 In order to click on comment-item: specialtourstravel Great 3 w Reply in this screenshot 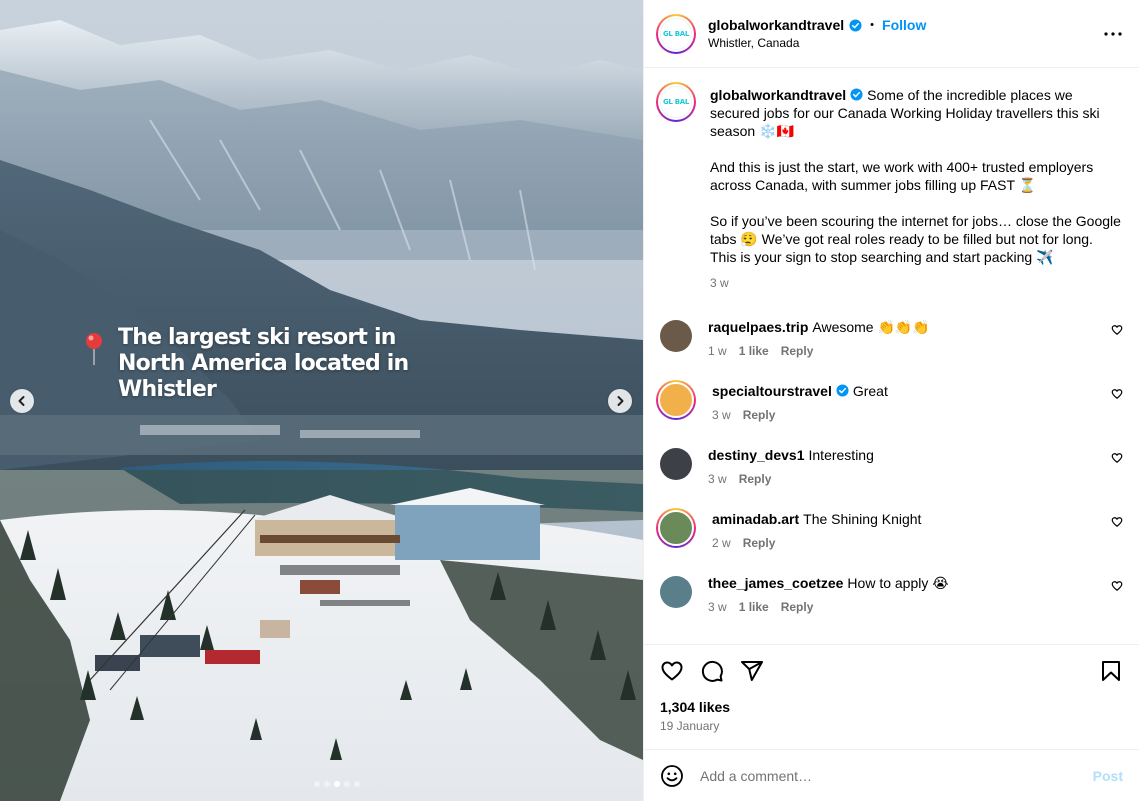, I will do `click(889, 402)`.